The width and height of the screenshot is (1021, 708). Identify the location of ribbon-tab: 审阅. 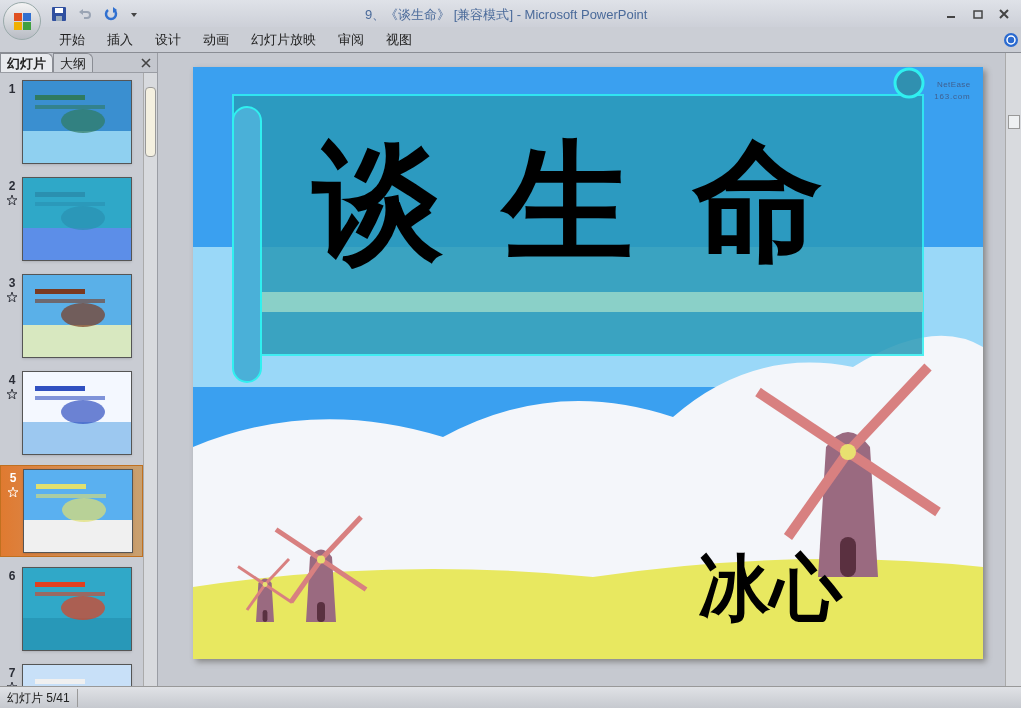
(351, 39).